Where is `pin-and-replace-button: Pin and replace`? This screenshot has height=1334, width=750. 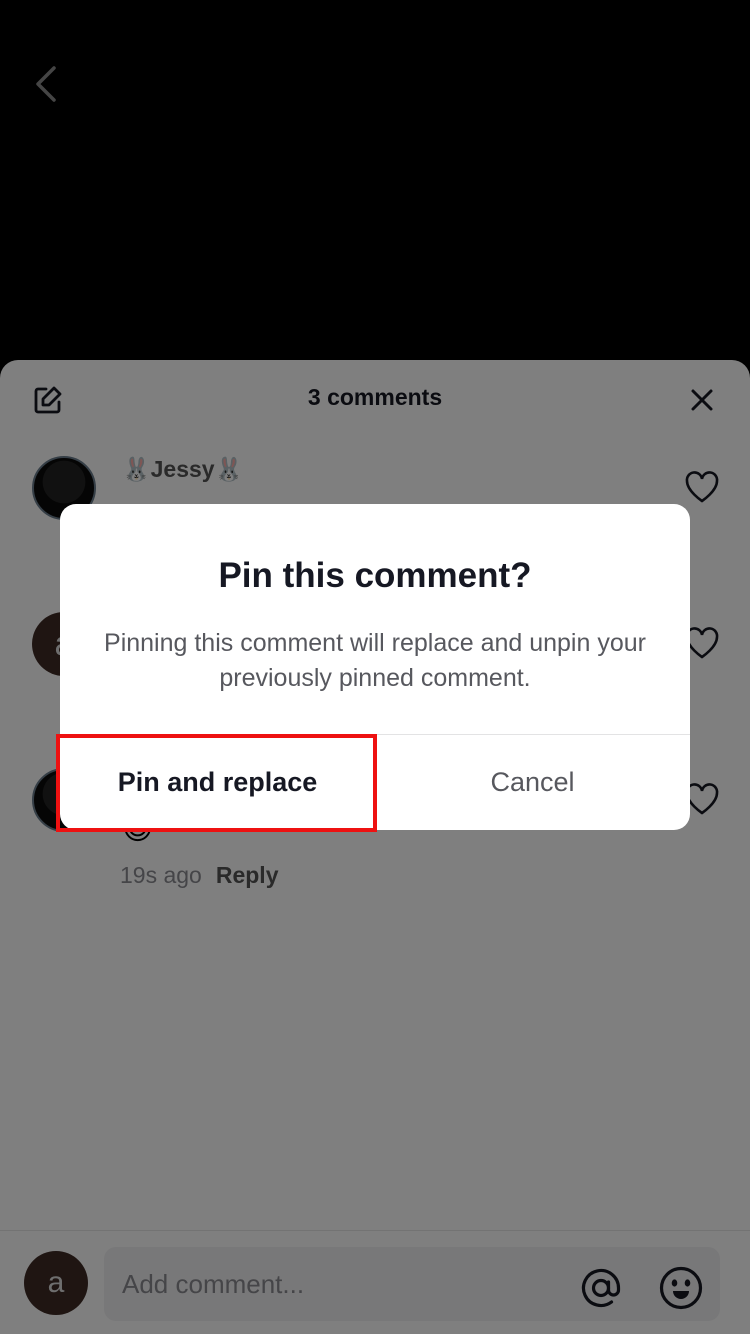 pin-and-replace-button: Pin and replace is located at coordinates (217, 782).